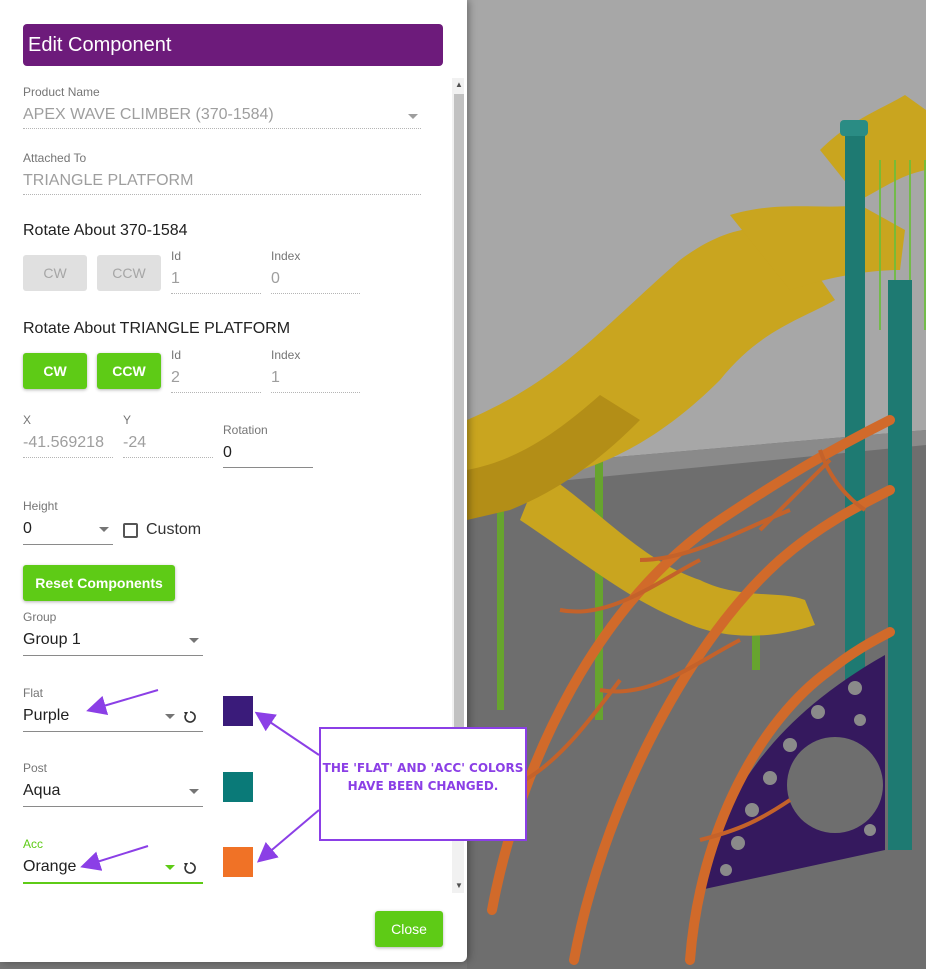 This screenshot has height=969, width=926. I want to click on rotate1-id-field: 1, so click(216, 280).